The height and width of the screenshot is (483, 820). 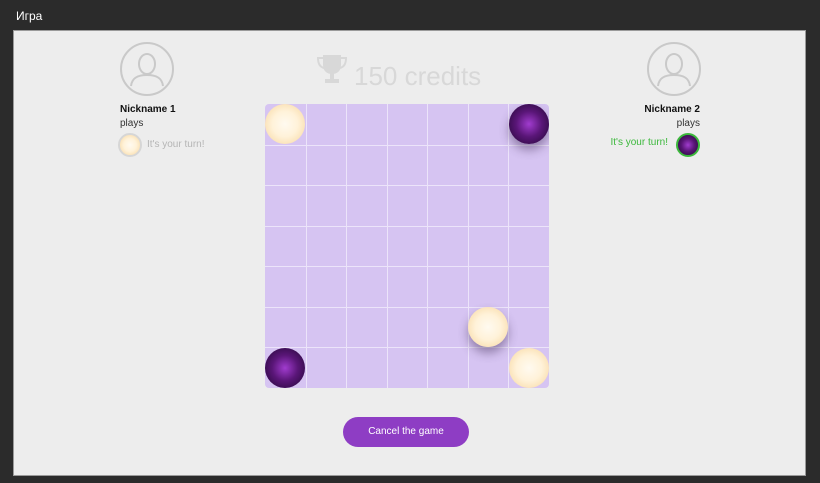 What do you see at coordinates (410, 15) in the screenshot?
I see `title-bar: Игра` at bounding box center [410, 15].